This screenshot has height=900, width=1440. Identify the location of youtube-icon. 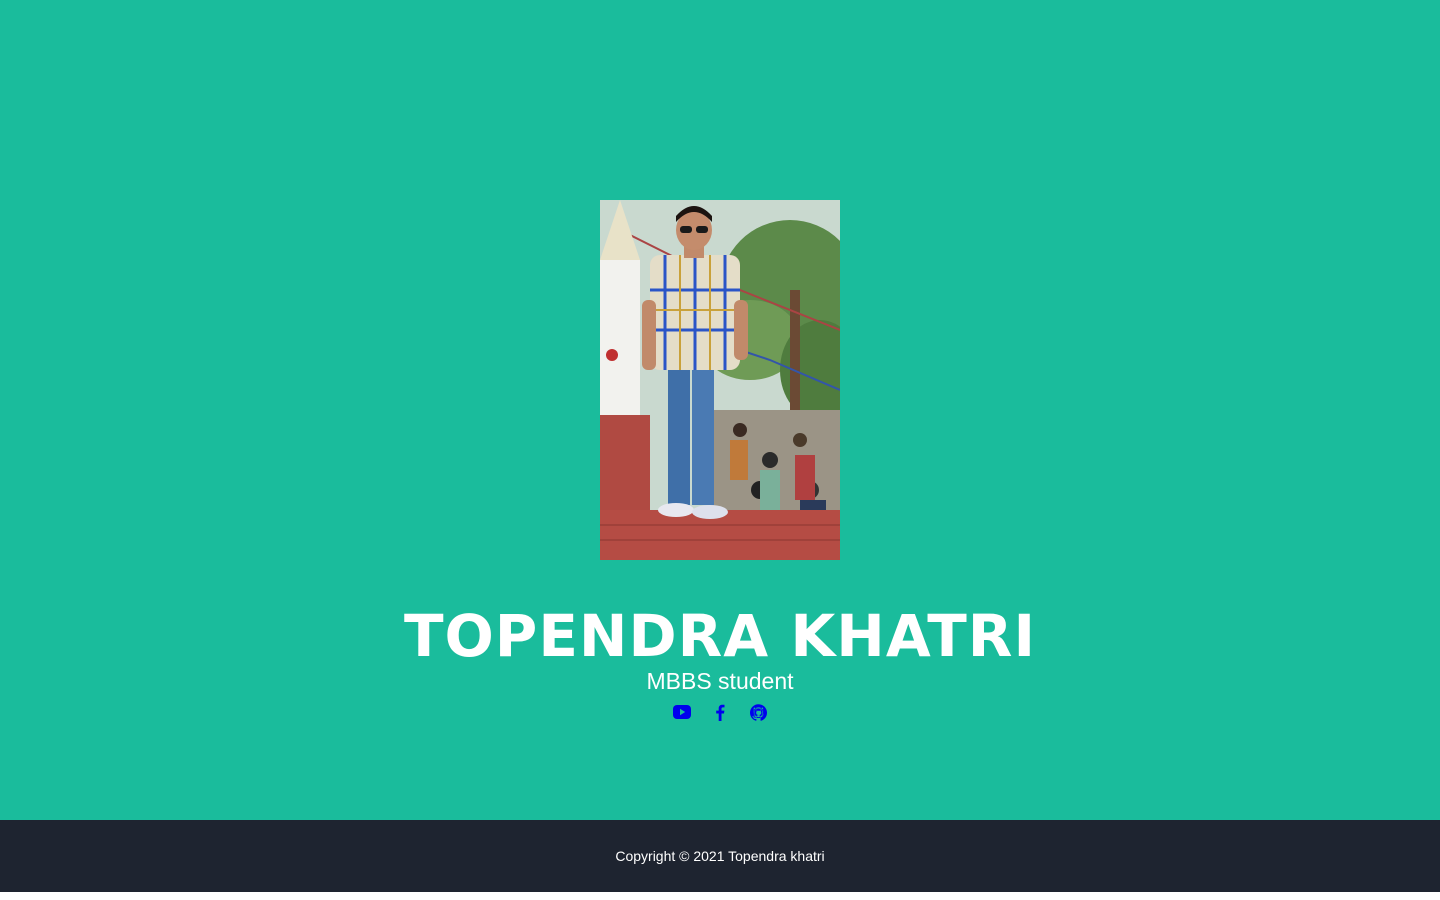
(682, 712).